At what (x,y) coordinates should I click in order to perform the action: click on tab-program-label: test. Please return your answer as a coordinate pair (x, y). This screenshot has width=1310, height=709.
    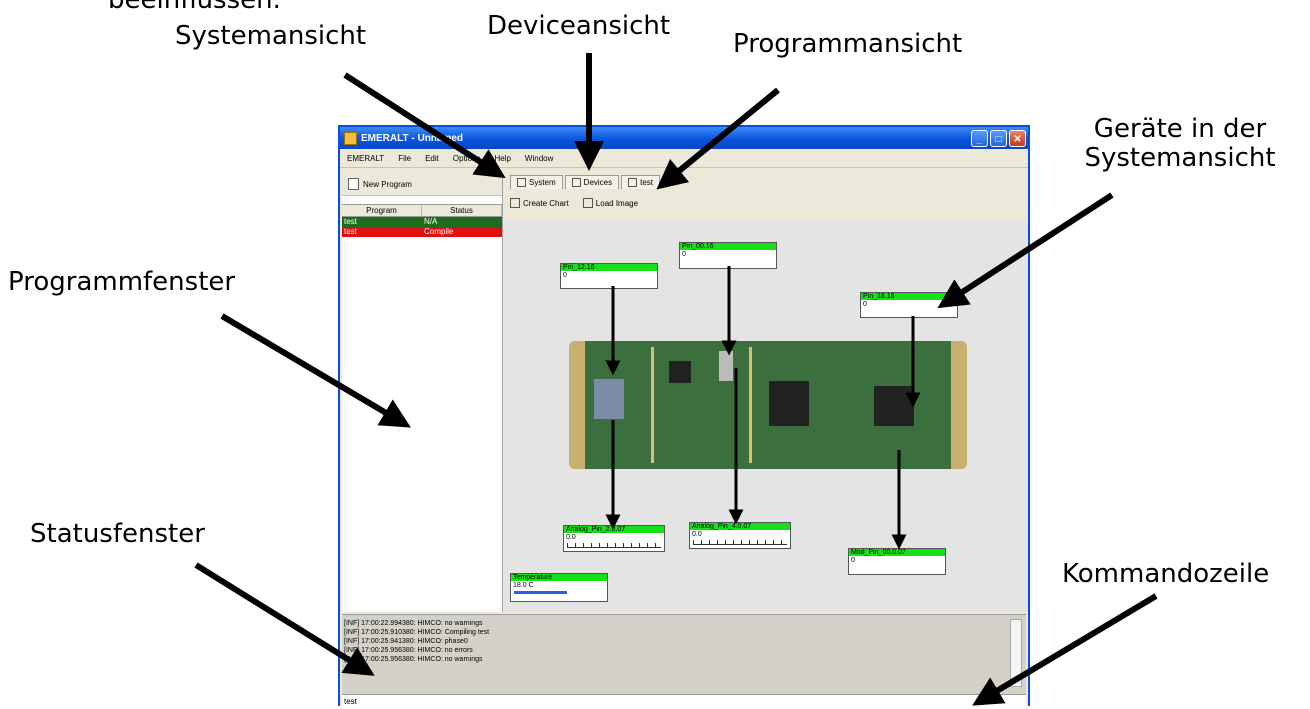
    Looking at the image, I should click on (647, 182).